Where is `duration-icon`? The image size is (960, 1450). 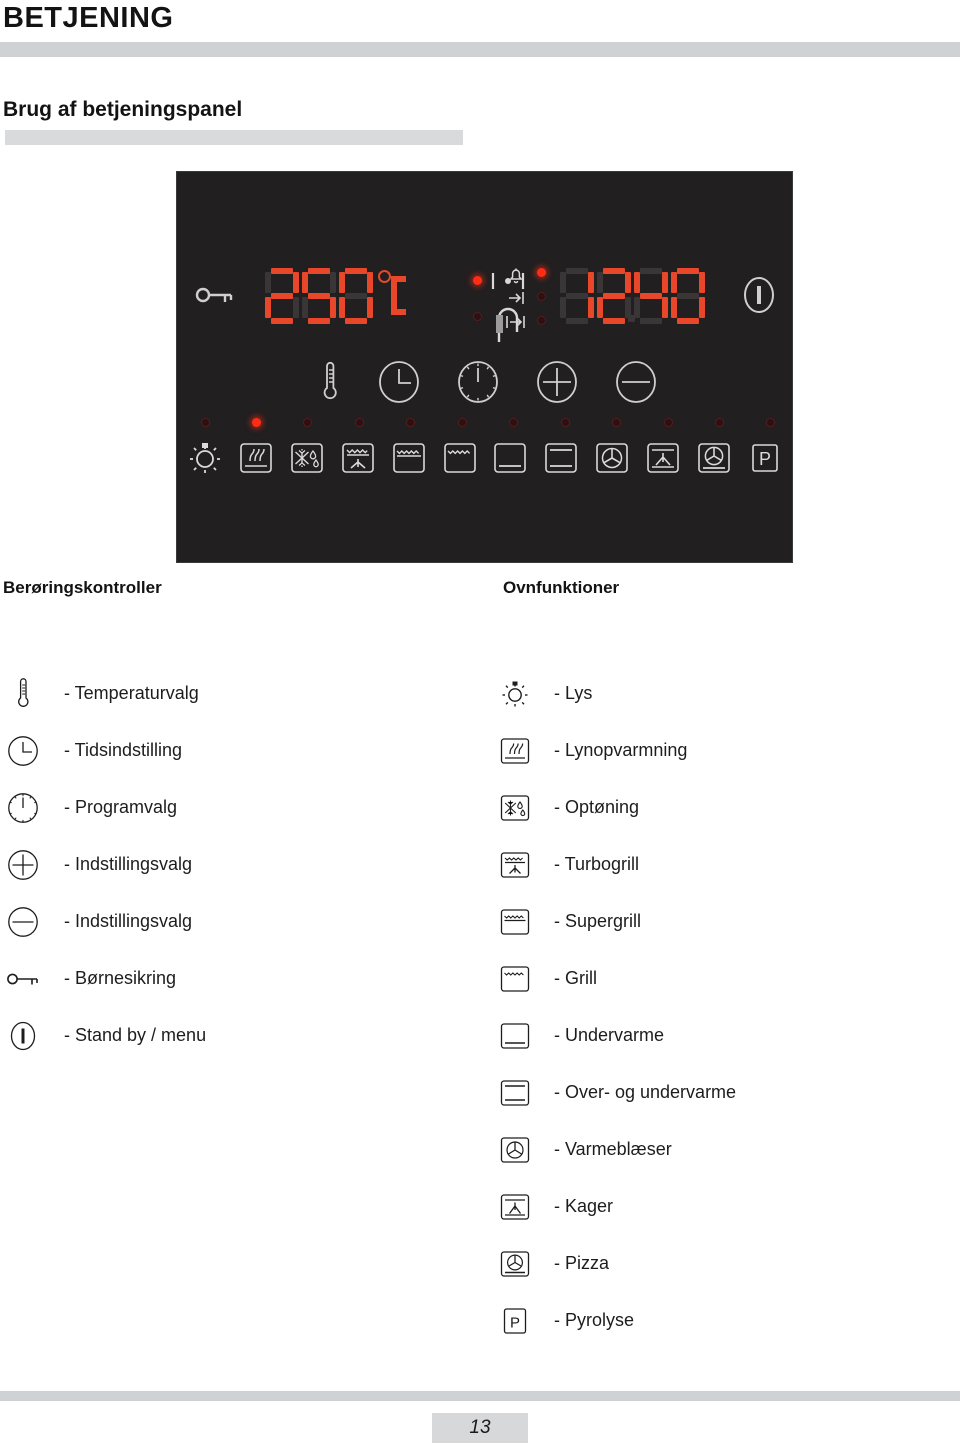 duration-icon is located at coordinates (515, 322).